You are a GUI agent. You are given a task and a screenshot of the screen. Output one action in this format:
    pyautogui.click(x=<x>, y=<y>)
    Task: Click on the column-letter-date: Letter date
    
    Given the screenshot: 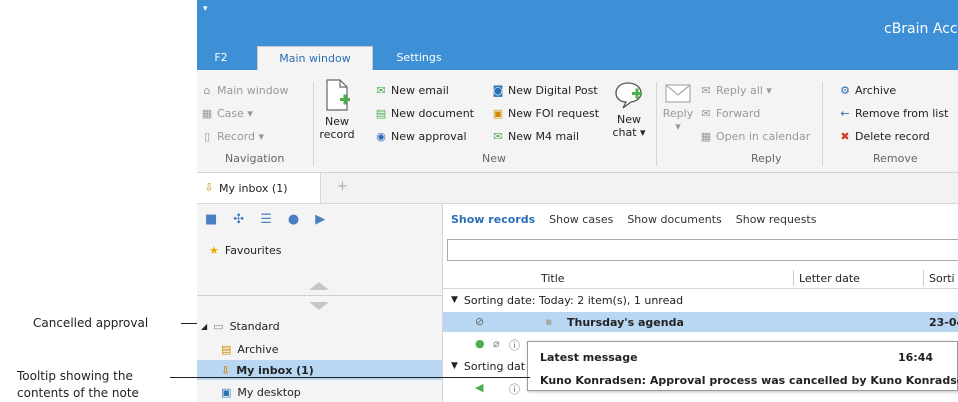 What is the action you would take?
    pyautogui.click(x=829, y=278)
    